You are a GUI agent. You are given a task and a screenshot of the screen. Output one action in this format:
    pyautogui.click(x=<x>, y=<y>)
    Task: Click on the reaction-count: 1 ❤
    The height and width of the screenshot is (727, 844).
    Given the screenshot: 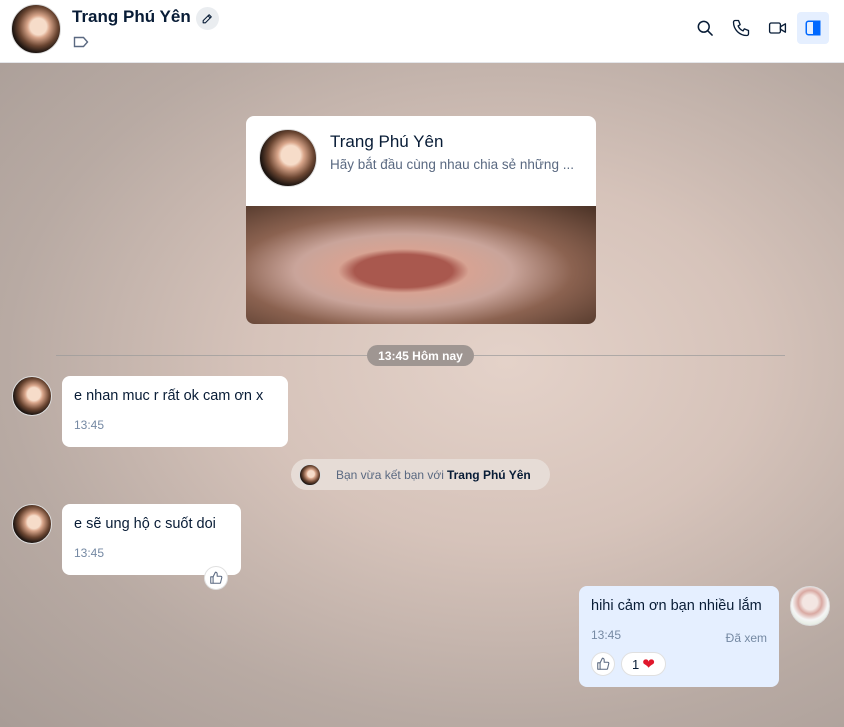 What is the action you would take?
    pyautogui.click(x=643, y=664)
    